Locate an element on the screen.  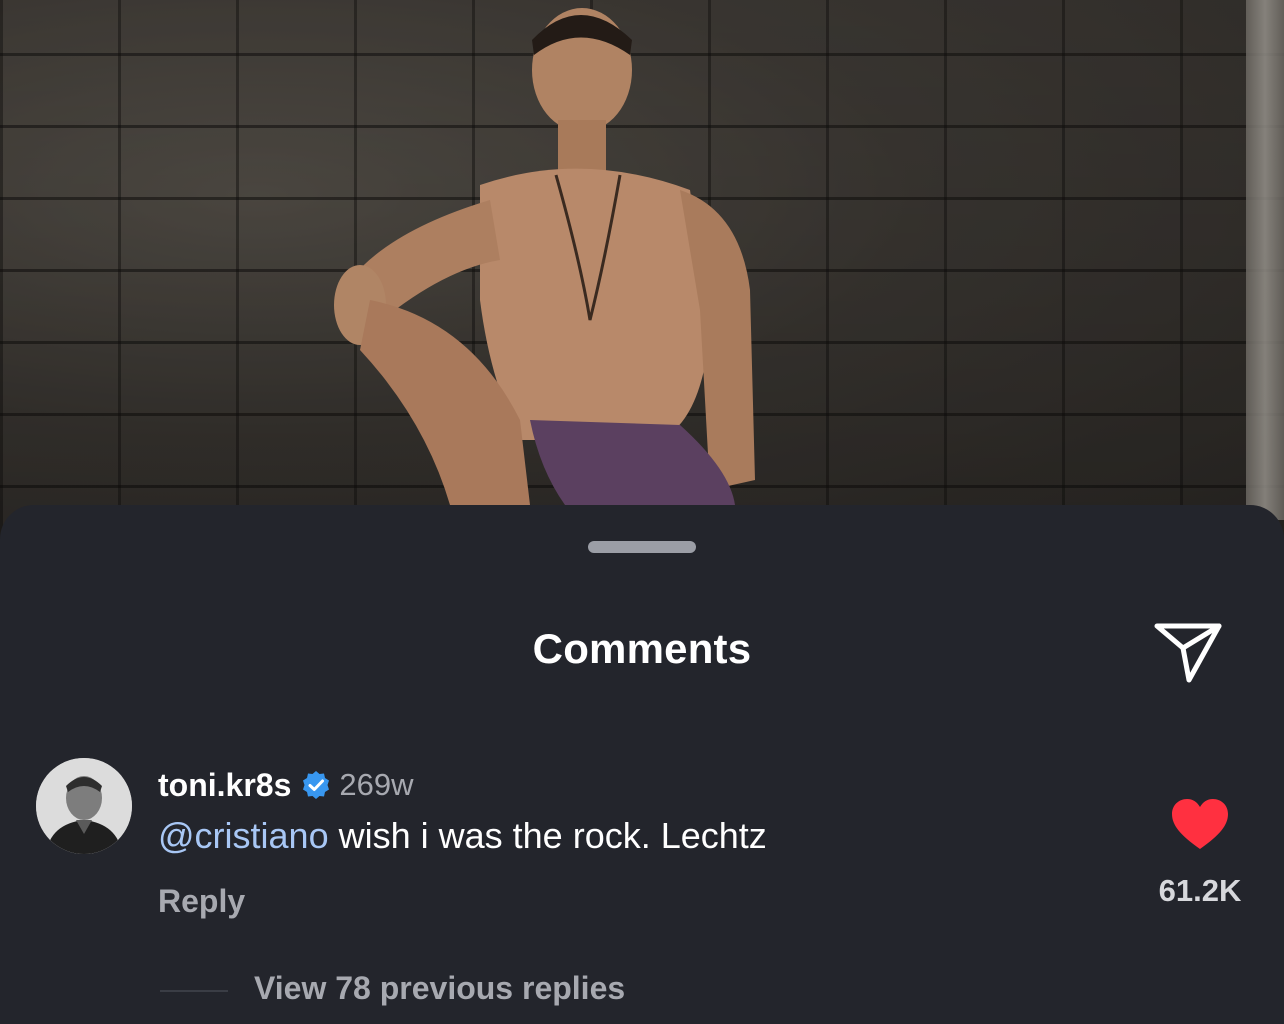
comment-username: toni.kr8s is located at coordinates (224, 785).